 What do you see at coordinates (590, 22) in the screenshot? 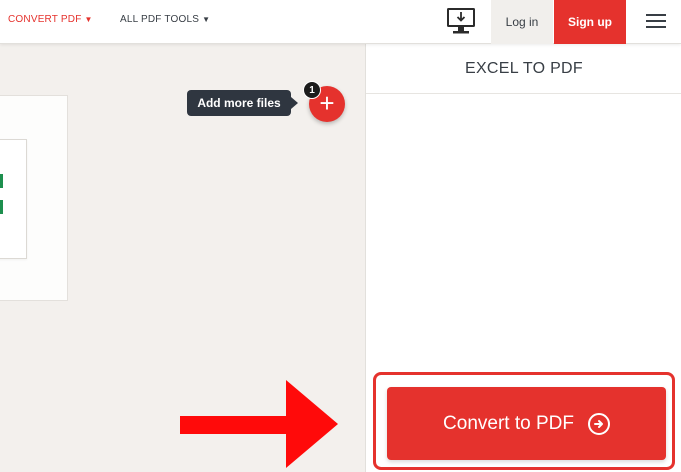
I see `signup-button: Sign up` at bounding box center [590, 22].